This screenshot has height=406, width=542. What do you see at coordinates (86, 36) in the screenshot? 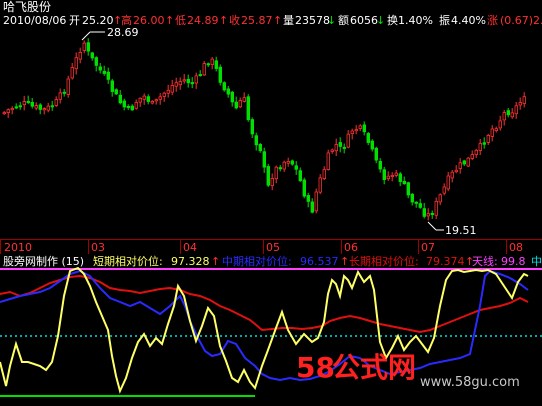
I see `high-marker-line` at bounding box center [86, 36].